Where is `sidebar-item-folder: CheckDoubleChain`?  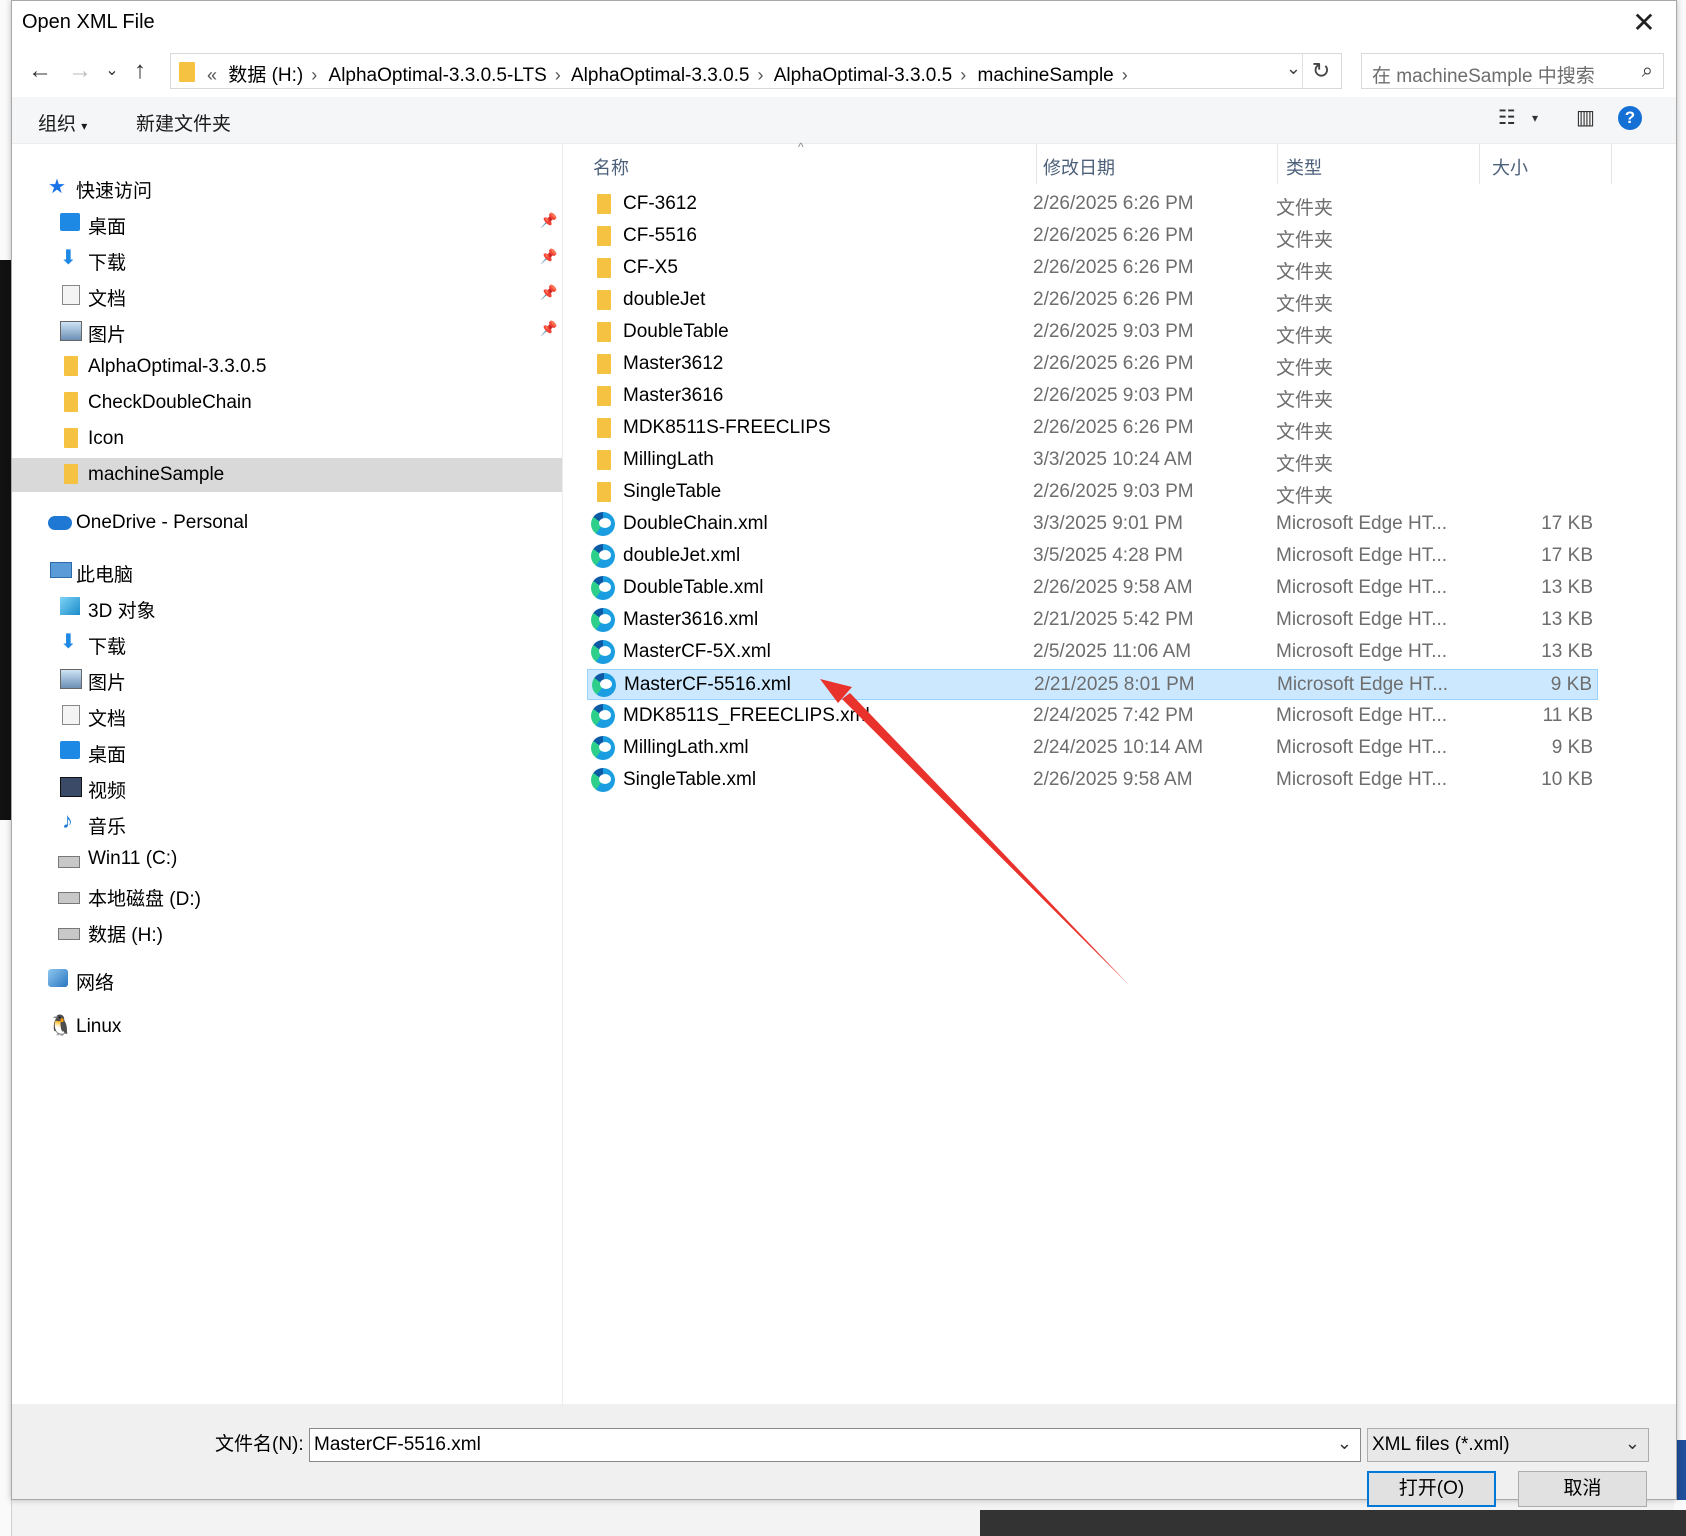 sidebar-item-folder: CheckDoubleChain is located at coordinates (287, 403).